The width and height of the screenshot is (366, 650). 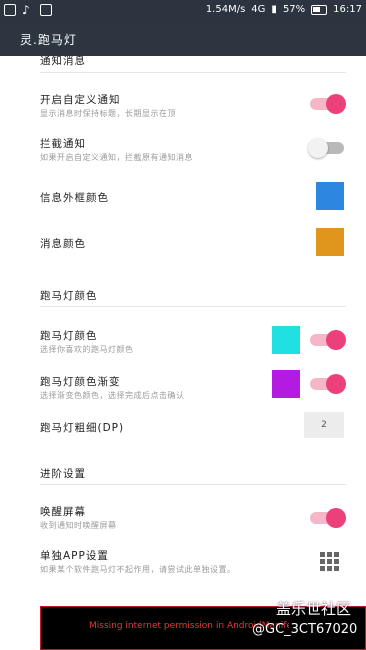 I want to click on watermark-user: @GC_3CT67020, so click(x=305, y=629).